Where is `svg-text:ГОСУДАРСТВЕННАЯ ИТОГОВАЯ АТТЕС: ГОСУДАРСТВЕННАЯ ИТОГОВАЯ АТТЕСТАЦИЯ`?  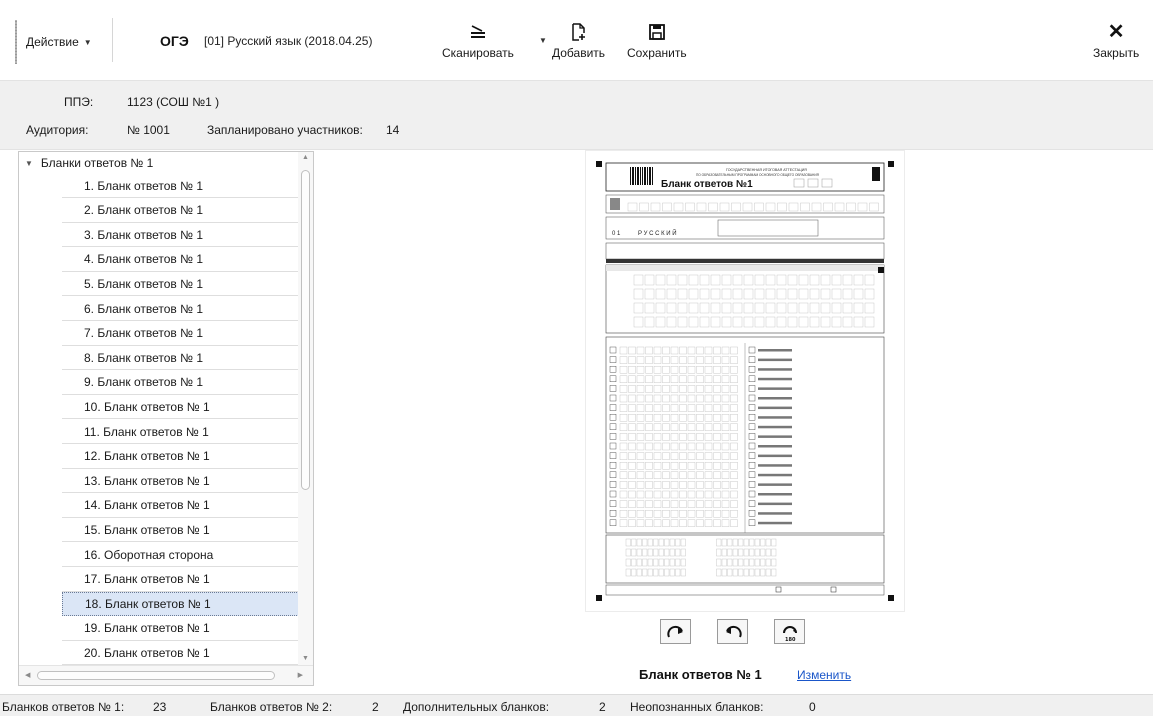 svg-text:ГОСУДАРСТВЕННАЯ ИТОГОВАЯ АТТЕС: ГОСУДАРСТВЕННАЯ ИТОГОВАЯ АТТЕСТАЦИЯ is located at coordinates (766, 170).